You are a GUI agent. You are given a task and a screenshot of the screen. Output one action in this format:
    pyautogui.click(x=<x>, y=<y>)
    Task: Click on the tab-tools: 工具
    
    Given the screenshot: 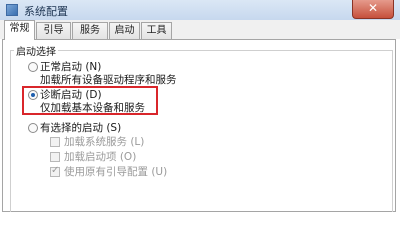 What is the action you would take?
    pyautogui.click(x=156, y=30)
    